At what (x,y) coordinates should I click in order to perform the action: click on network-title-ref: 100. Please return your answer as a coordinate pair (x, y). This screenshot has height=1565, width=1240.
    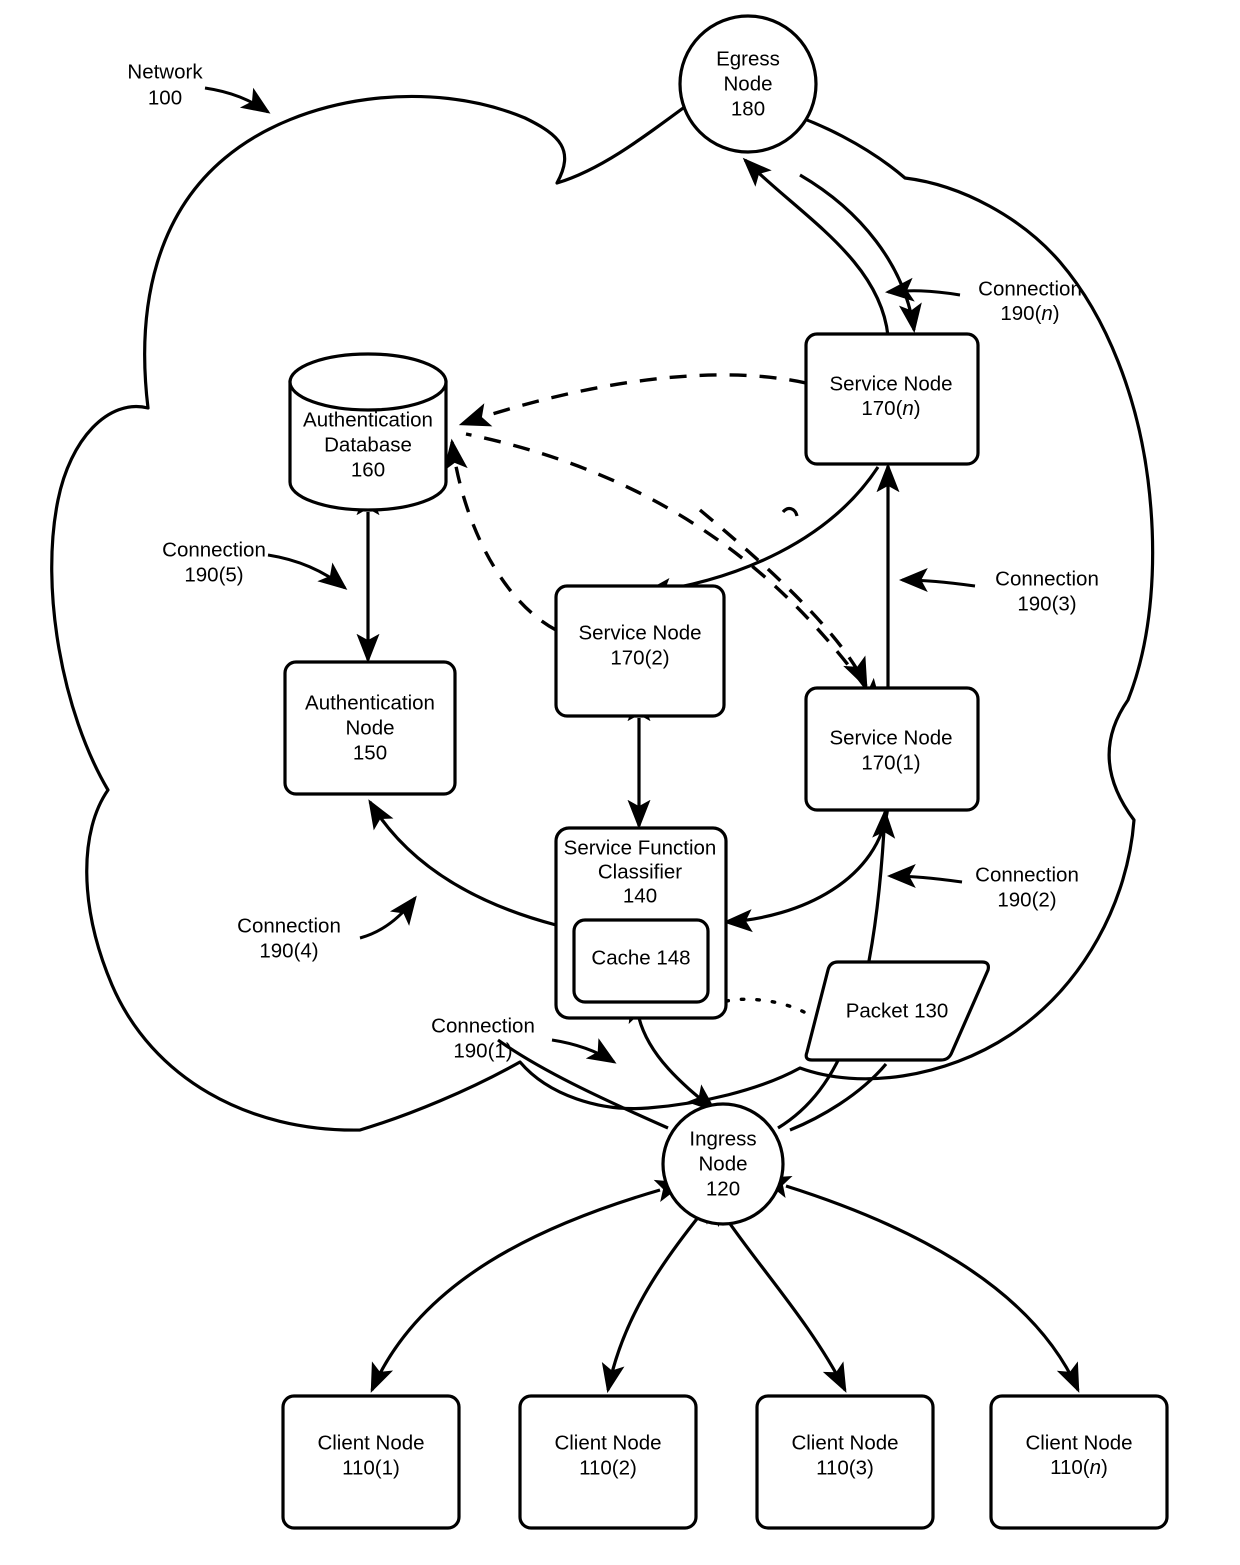
    Looking at the image, I should click on (165, 97).